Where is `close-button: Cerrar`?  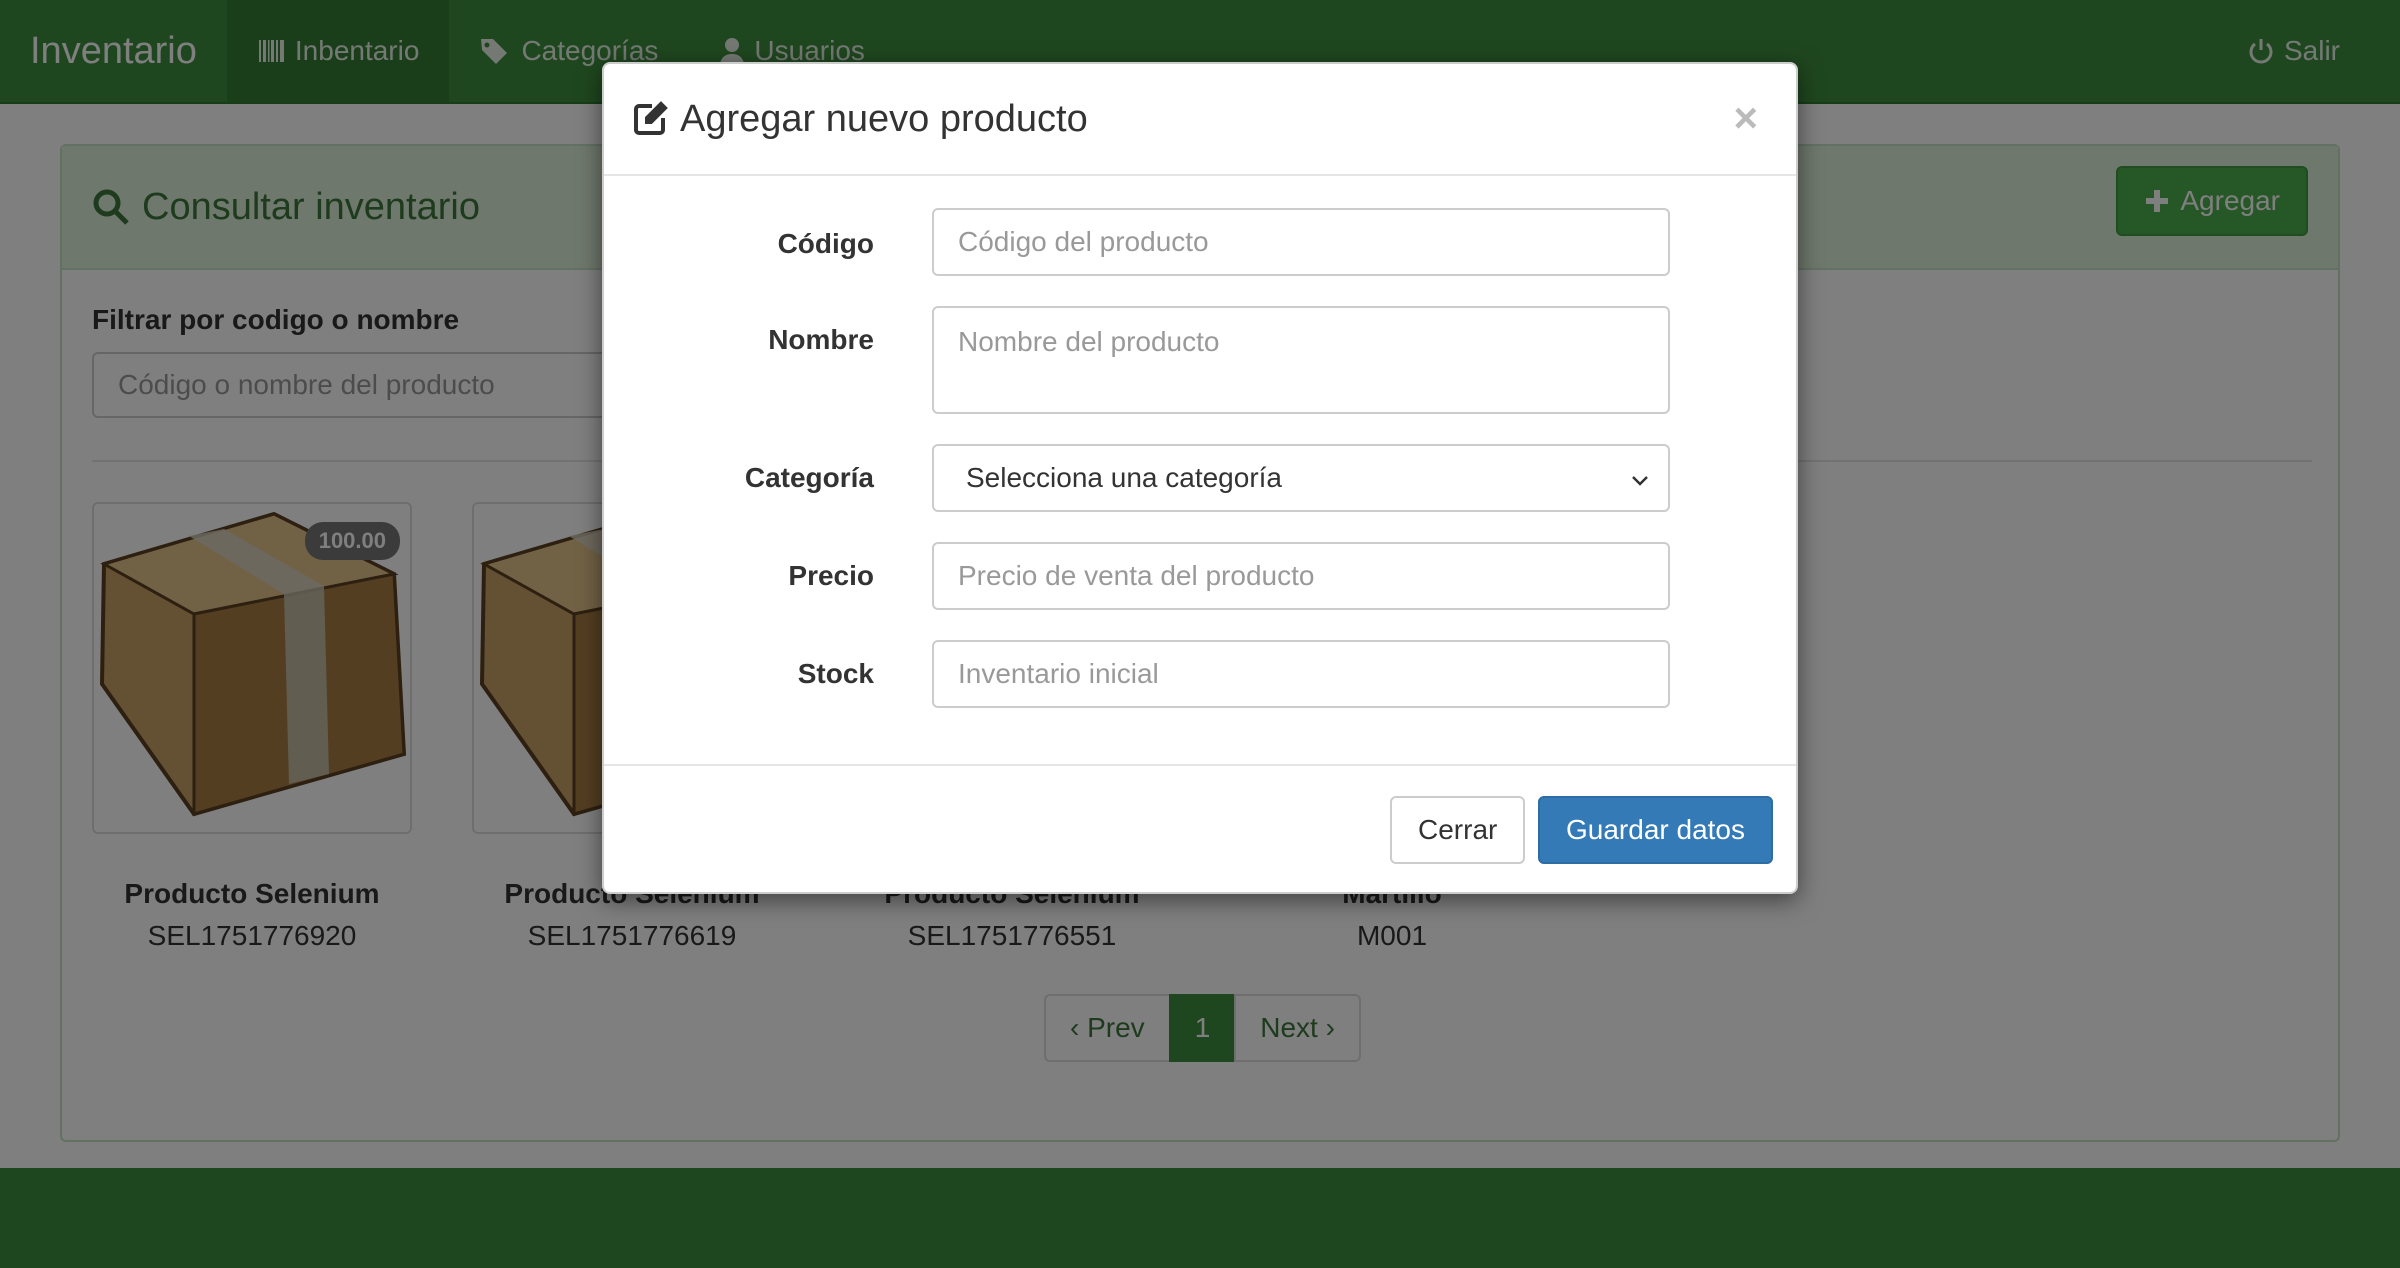 close-button: Cerrar is located at coordinates (1458, 830).